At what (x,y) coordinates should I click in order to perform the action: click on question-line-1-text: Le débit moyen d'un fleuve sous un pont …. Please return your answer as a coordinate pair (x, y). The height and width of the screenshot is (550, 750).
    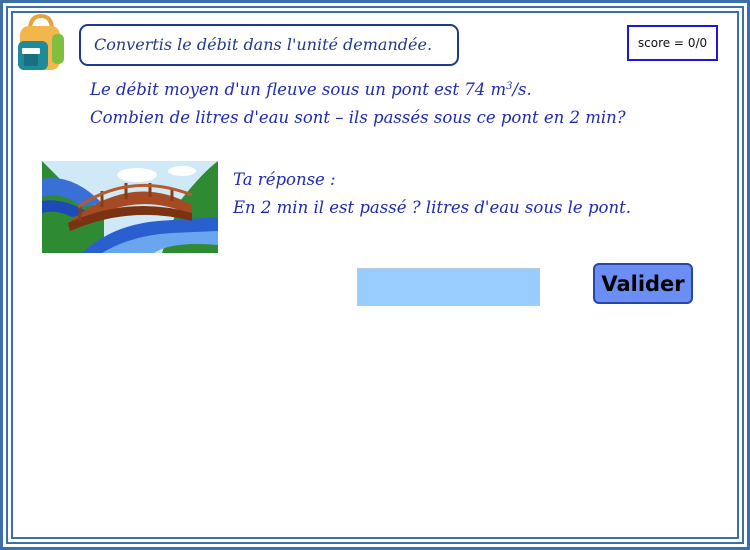
    Looking at the image, I should click on (298, 89).